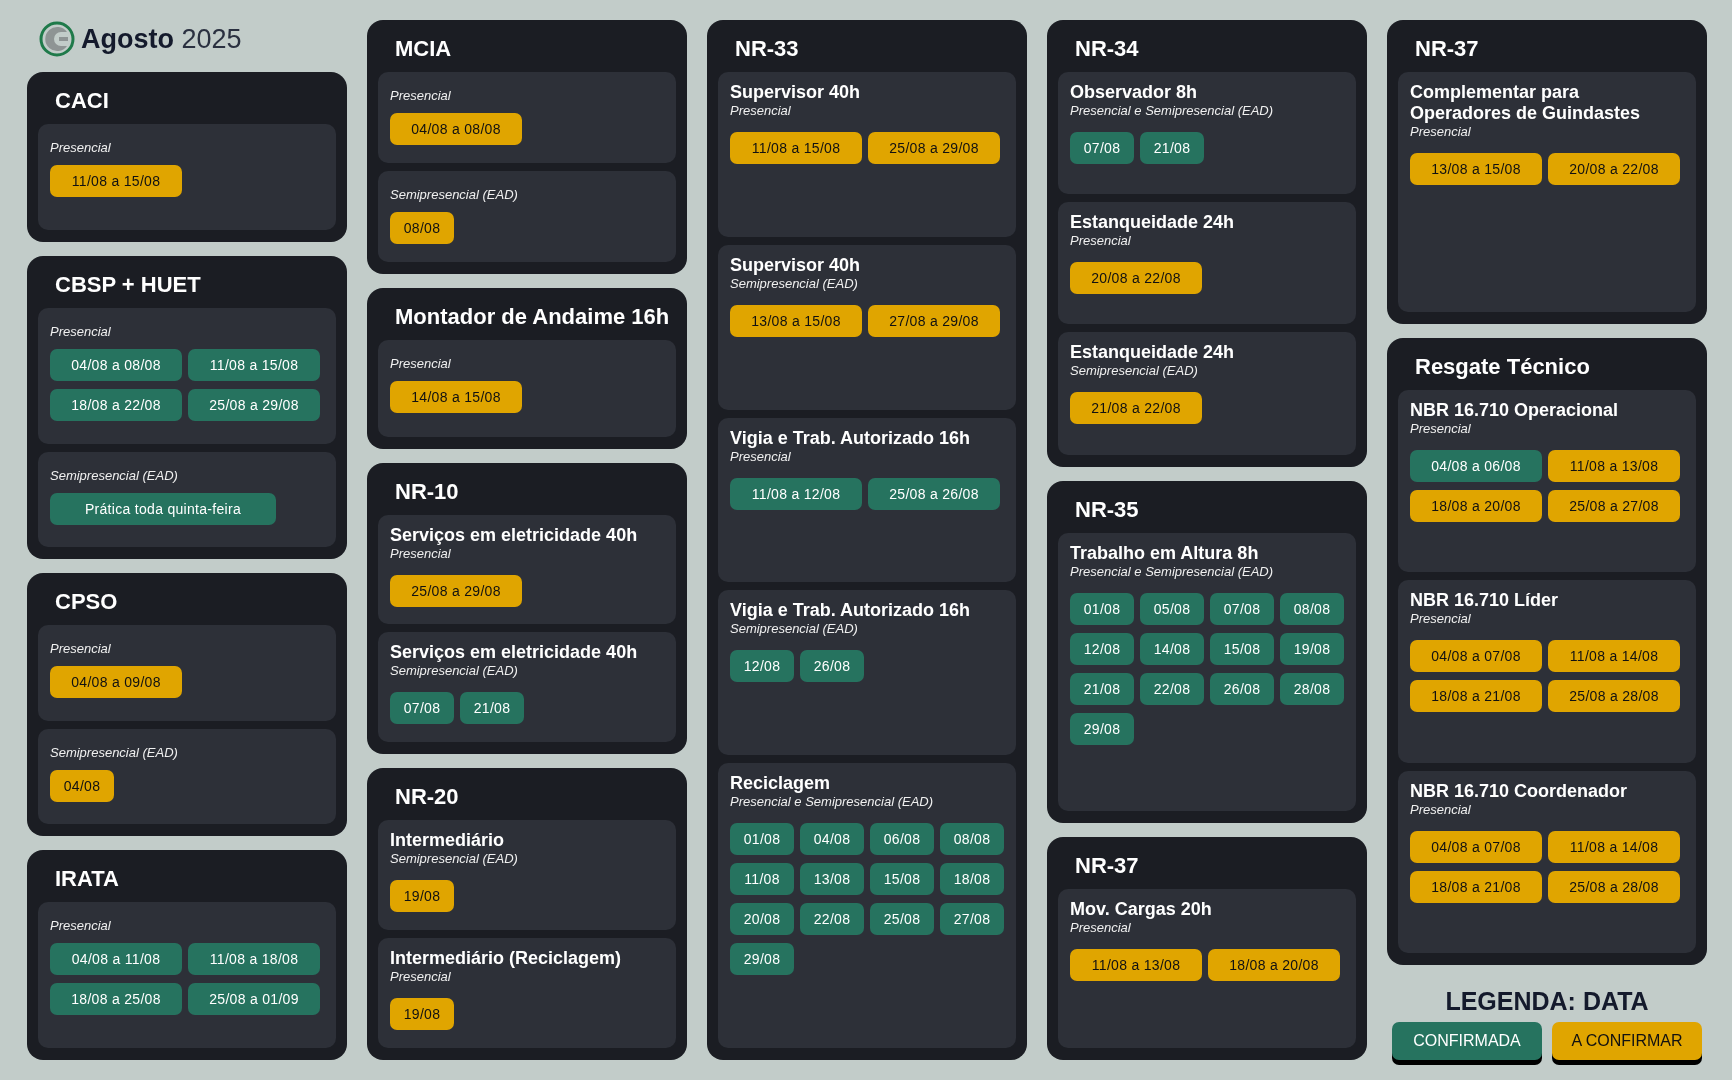 The height and width of the screenshot is (1080, 1732). What do you see at coordinates (1136, 408) in the screenshot?
I see `date-chip: 21/08 a 22/08` at bounding box center [1136, 408].